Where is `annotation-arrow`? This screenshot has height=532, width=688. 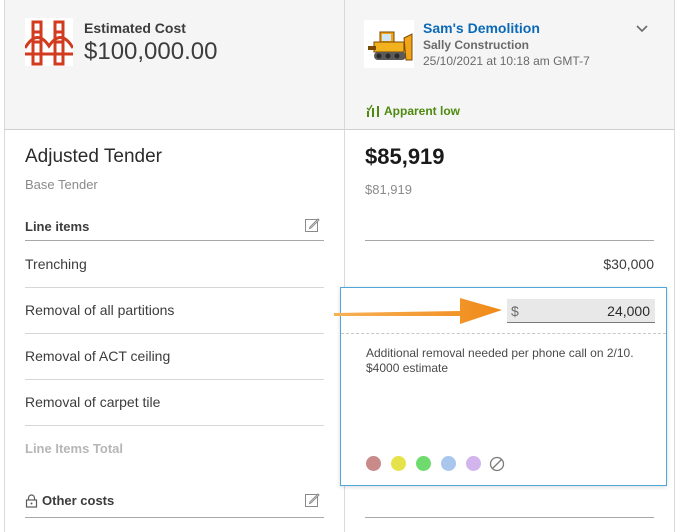 annotation-arrow is located at coordinates (418, 311).